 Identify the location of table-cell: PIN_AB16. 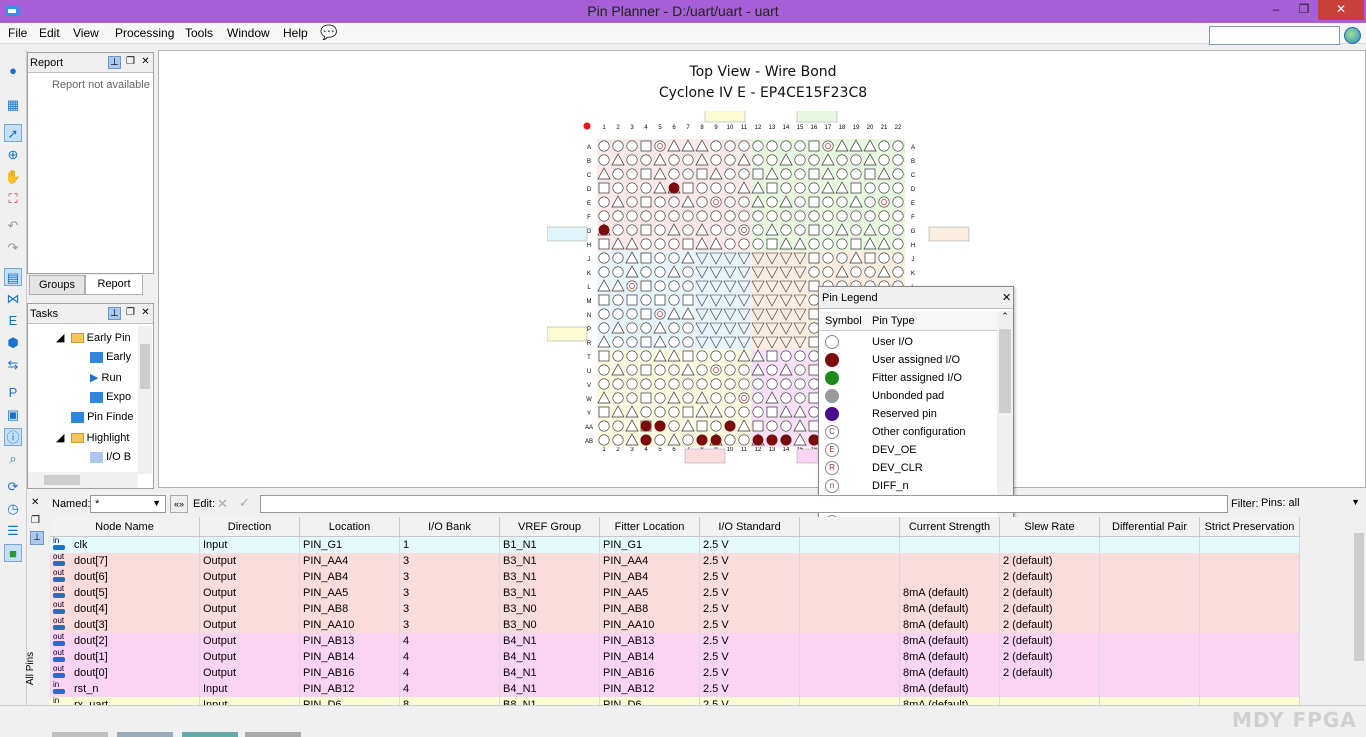
(650, 673).